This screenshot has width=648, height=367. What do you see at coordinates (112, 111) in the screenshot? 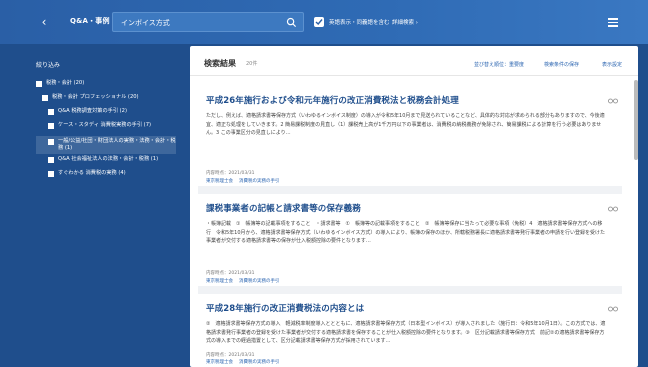
I see `facet-item: Q&A 税務調査対策の手引 (2)` at bounding box center [112, 111].